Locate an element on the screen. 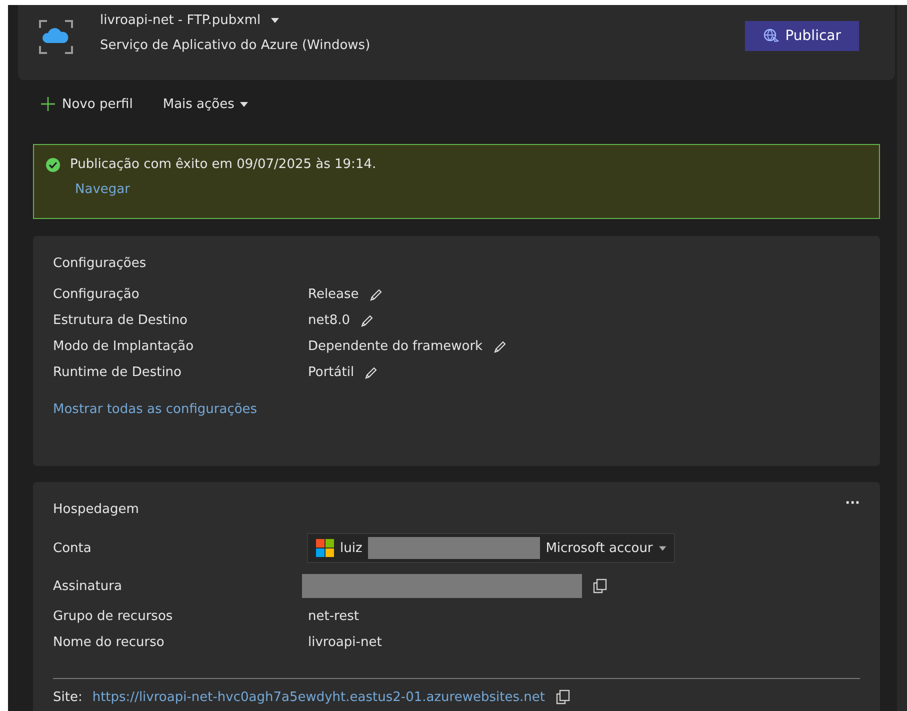 The height and width of the screenshot is (711, 907). profile-name: livroapi-net - FTP.pubxml is located at coordinates (180, 20).